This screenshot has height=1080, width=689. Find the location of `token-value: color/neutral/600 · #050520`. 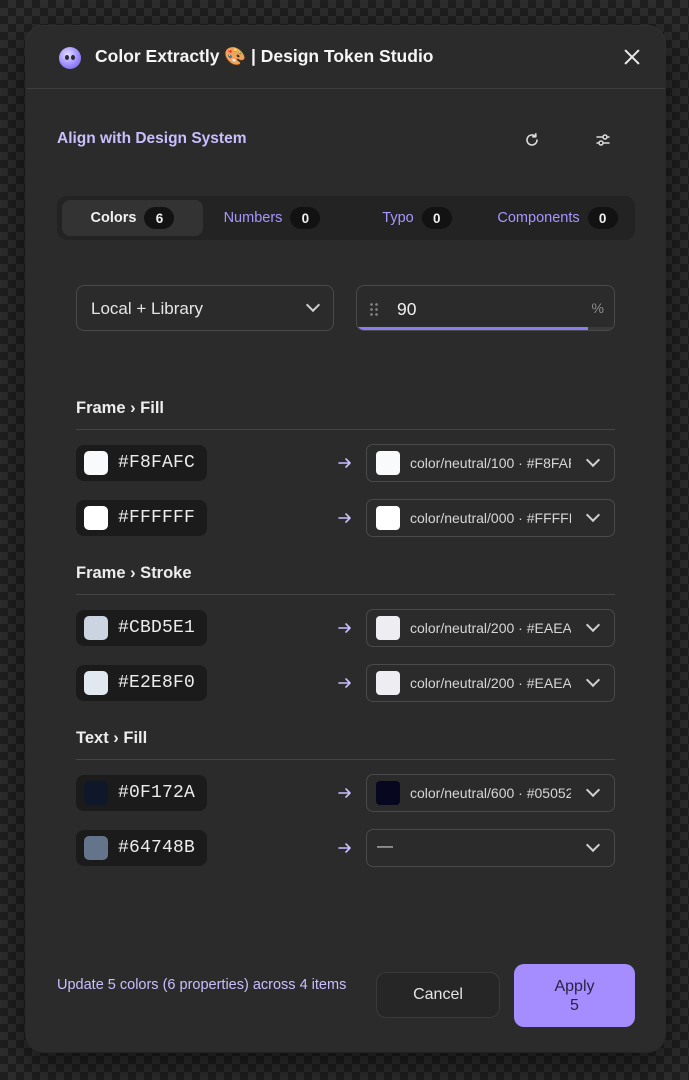

token-value: color/neutral/600 · #050520 is located at coordinates (490, 793).